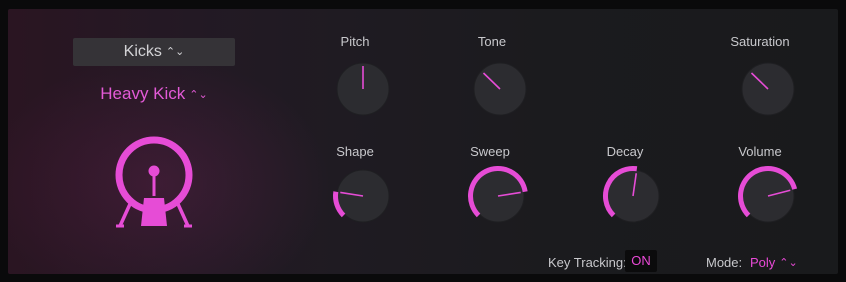 The image size is (846, 282). I want to click on knob-label-saturation: Saturation, so click(760, 41).